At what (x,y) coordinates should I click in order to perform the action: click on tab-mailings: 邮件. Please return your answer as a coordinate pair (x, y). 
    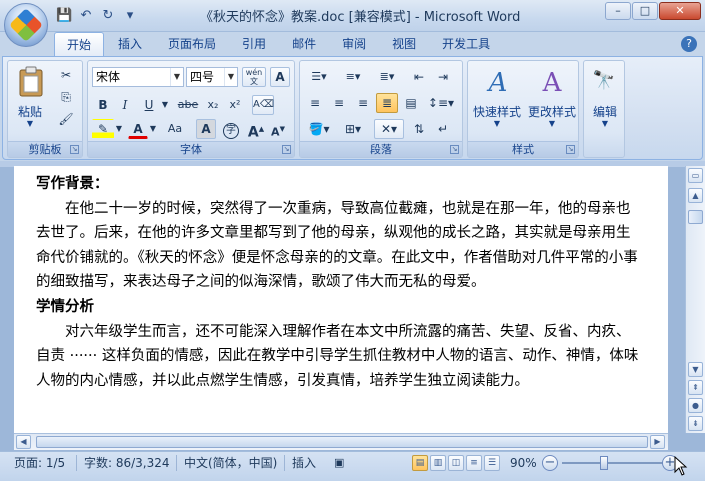
    Looking at the image, I should click on (304, 44).